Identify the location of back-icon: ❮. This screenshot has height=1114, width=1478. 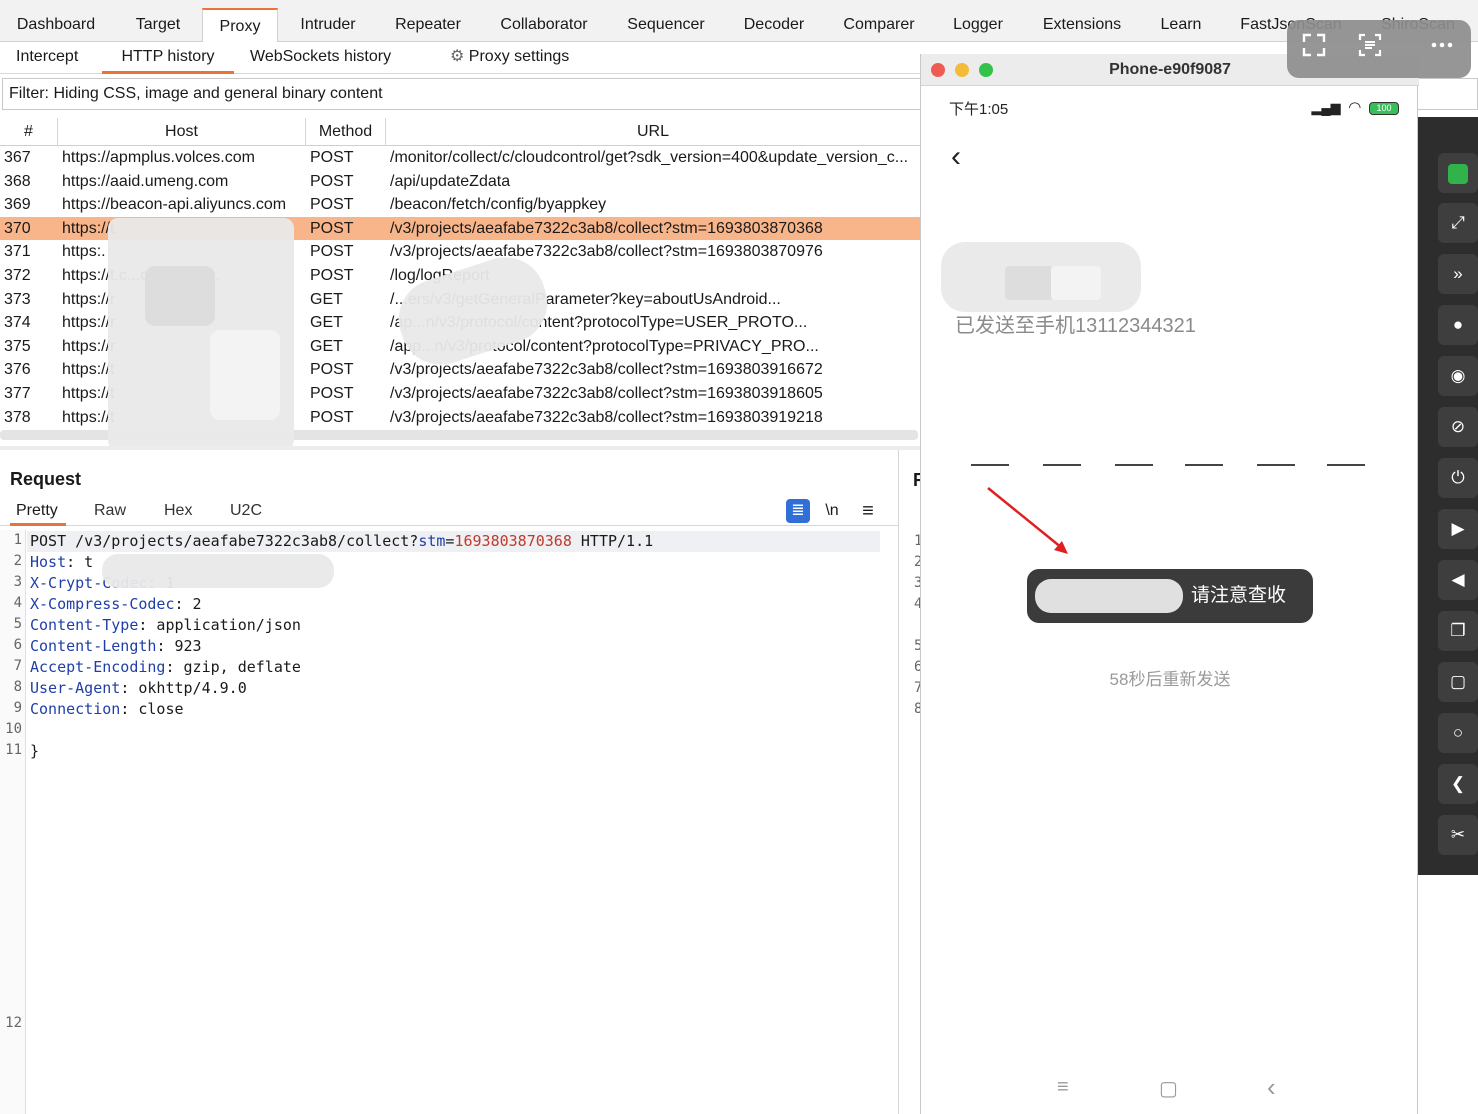
(1458, 784).